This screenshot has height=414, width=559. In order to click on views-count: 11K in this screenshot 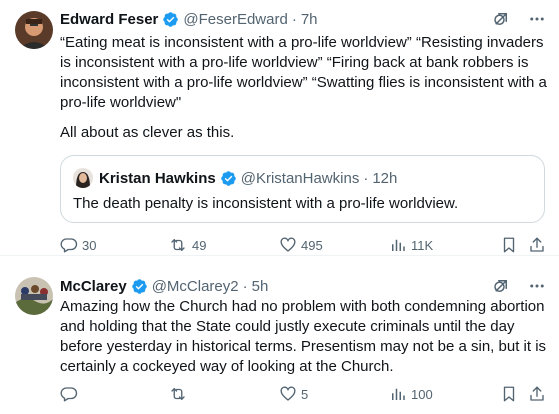, I will do `click(422, 245)`.